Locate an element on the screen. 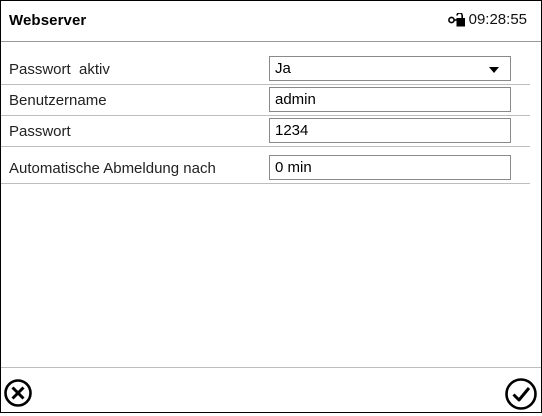 This screenshot has height=416, width=542. passwort-label: Passwort is located at coordinates (40, 131).